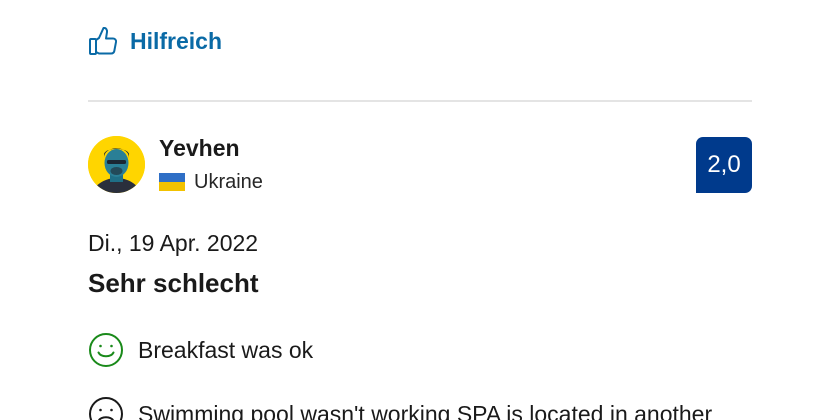 This screenshot has width=840, height=420. Describe the element at coordinates (103, 41) in the screenshot. I see `thumbs-up-icon` at that location.